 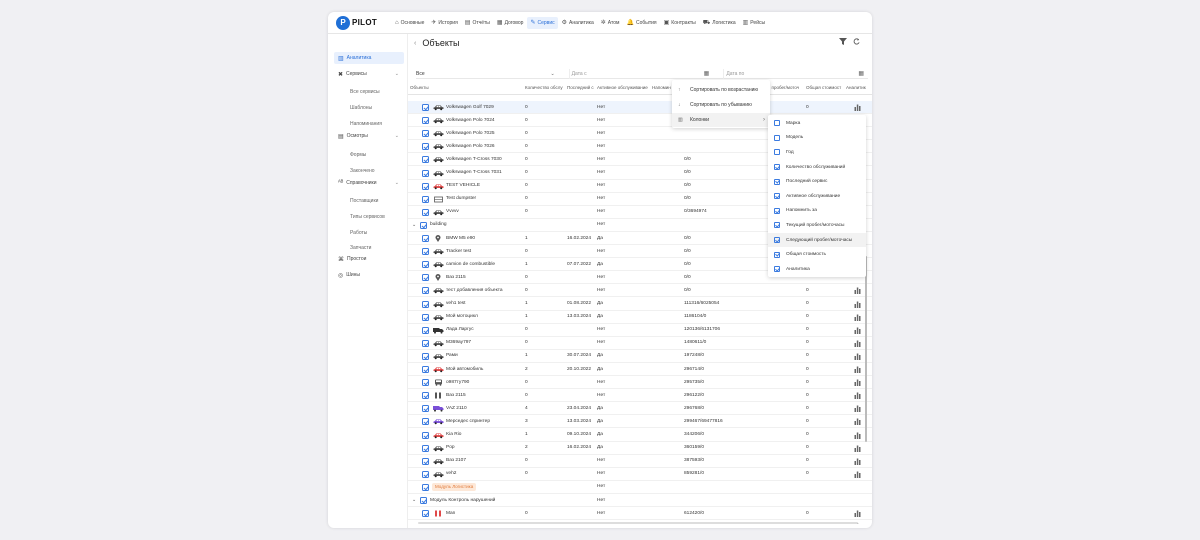 What do you see at coordinates (365, 92) in the screenshot?
I see `sidebar-subitem: Все сервисы` at bounding box center [365, 92].